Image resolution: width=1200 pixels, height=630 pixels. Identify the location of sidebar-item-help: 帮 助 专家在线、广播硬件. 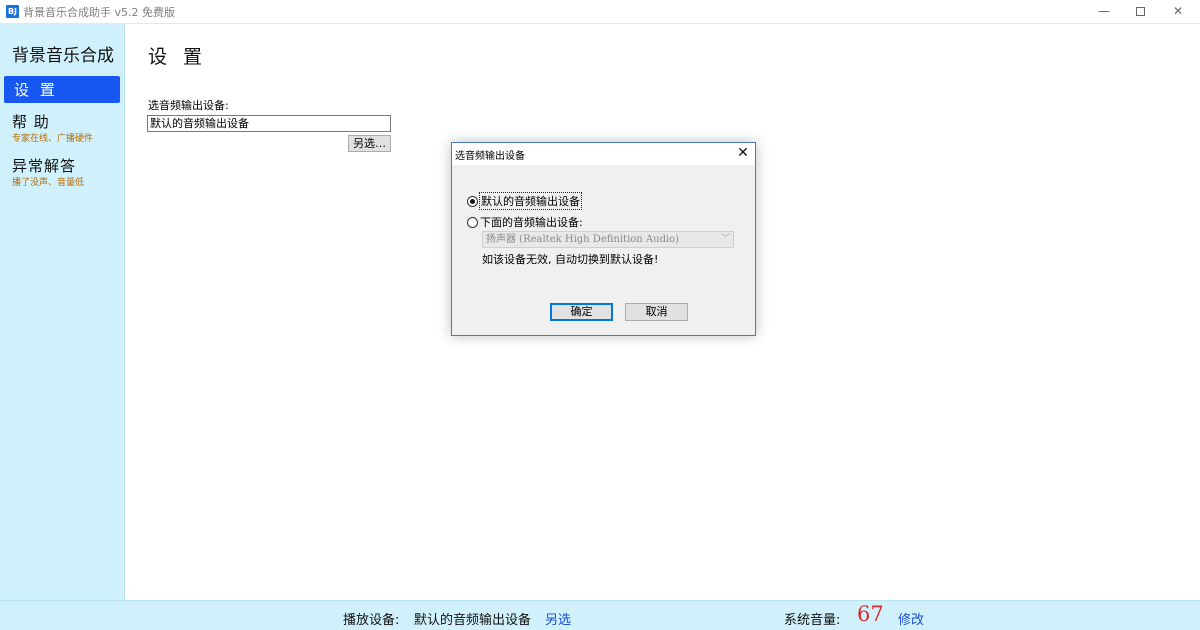
(52, 127).